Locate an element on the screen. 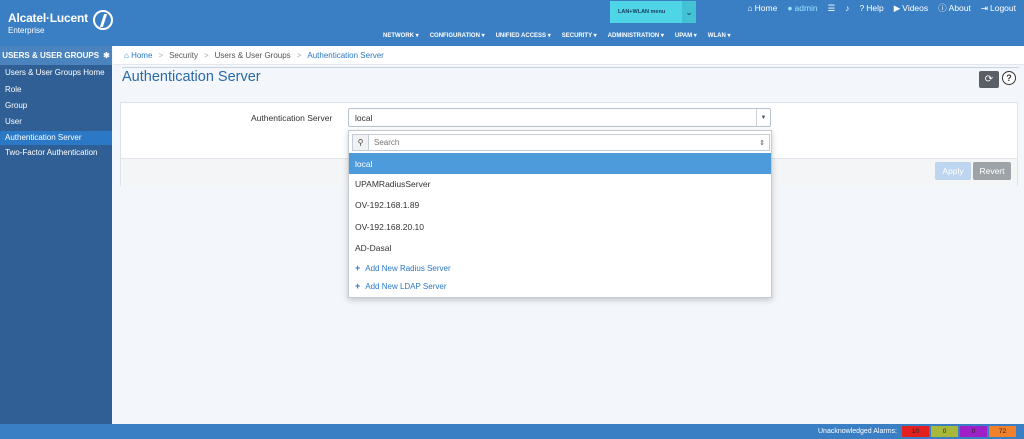  nav-wlan: WLAN ▾ is located at coordinates (719, 35).